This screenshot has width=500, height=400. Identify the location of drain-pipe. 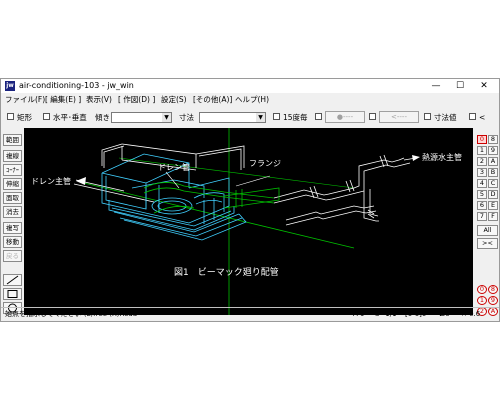
(211, 198).